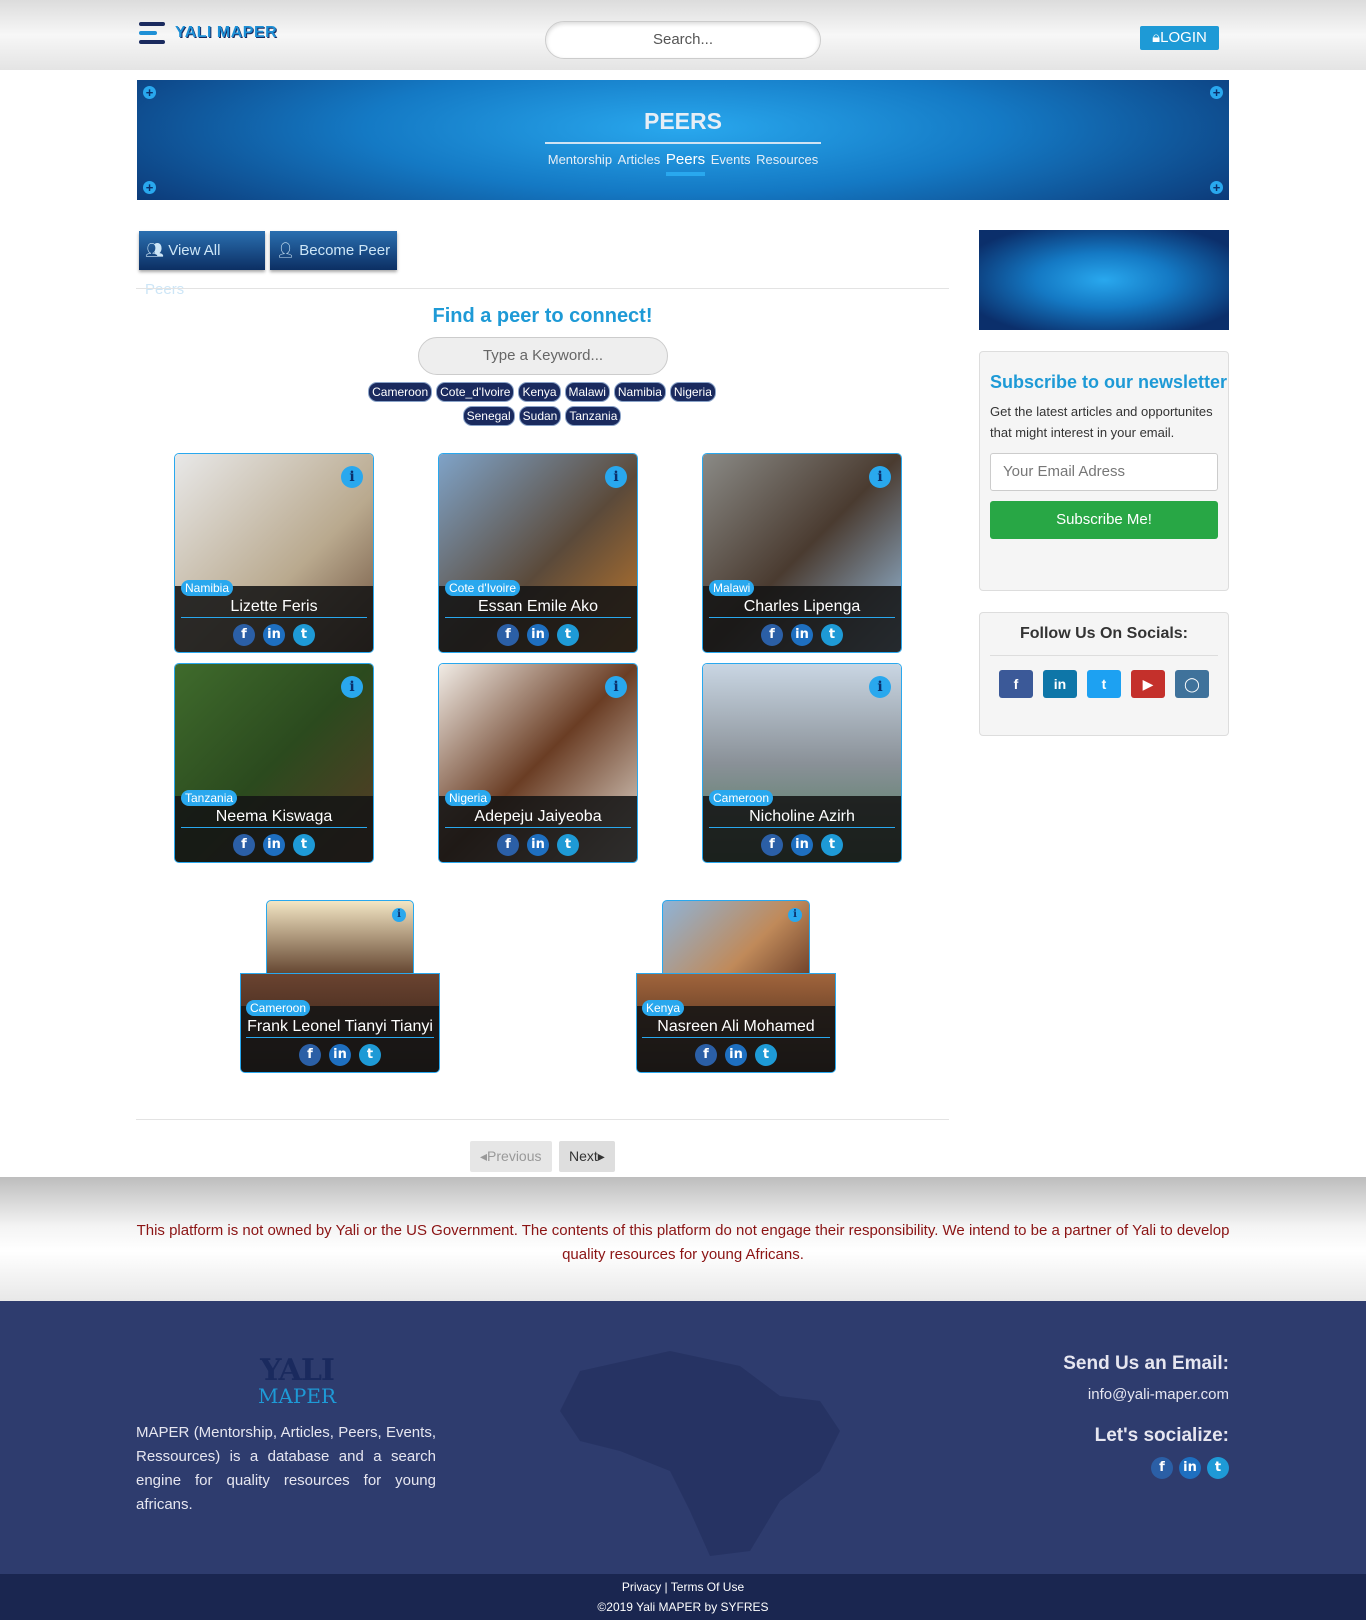 The image size is (1366, 1620). Describe the element at coordinates (639, 159) in the screenshot. I see `nav-articles: Articles` at that location.